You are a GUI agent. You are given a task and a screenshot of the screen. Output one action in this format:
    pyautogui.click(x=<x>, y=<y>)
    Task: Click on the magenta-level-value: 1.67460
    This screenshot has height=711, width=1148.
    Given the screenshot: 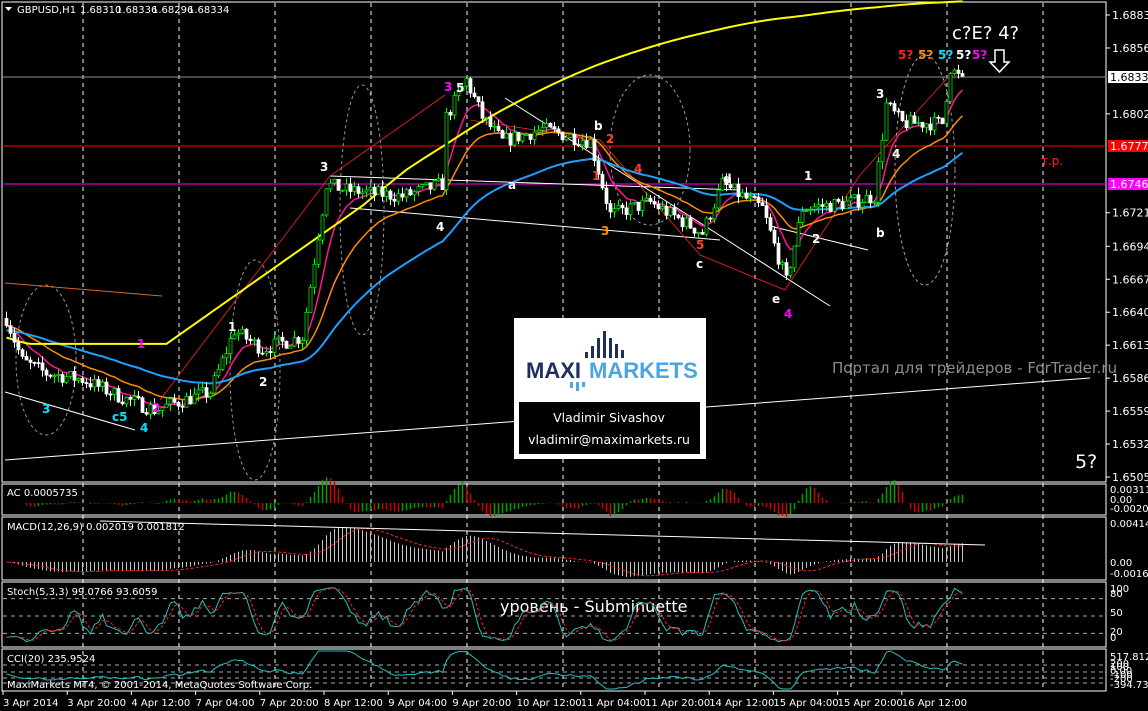 What is the action you would take?
    pyautogui.click(x=1129, y=184)
    